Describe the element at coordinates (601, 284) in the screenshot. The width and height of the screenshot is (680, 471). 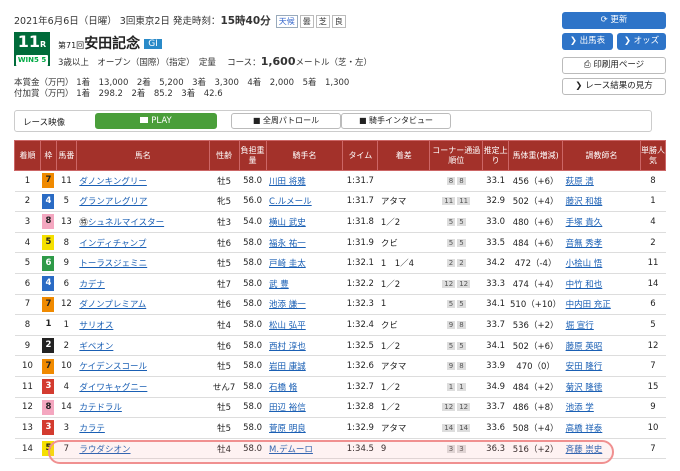
I see `trainer-link: 中竹 和也` at that location.